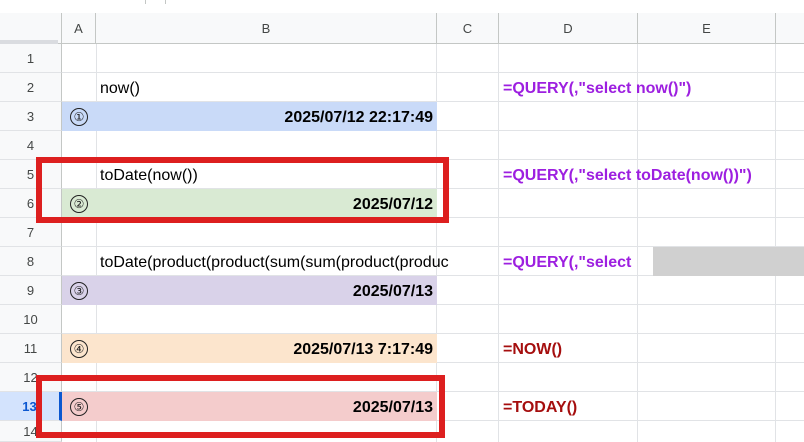  What do you see at coordinates (31, 319) in the screenshot?
I see `row-header-10: 10` at bounding box center [31, 319].